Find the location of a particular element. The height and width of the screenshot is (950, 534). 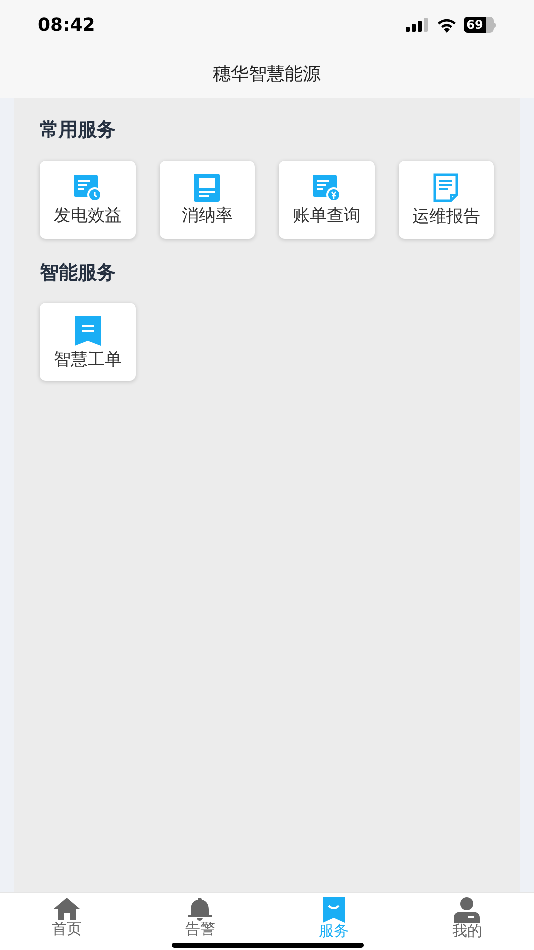

user-icon is located at coordinates (467, 910).